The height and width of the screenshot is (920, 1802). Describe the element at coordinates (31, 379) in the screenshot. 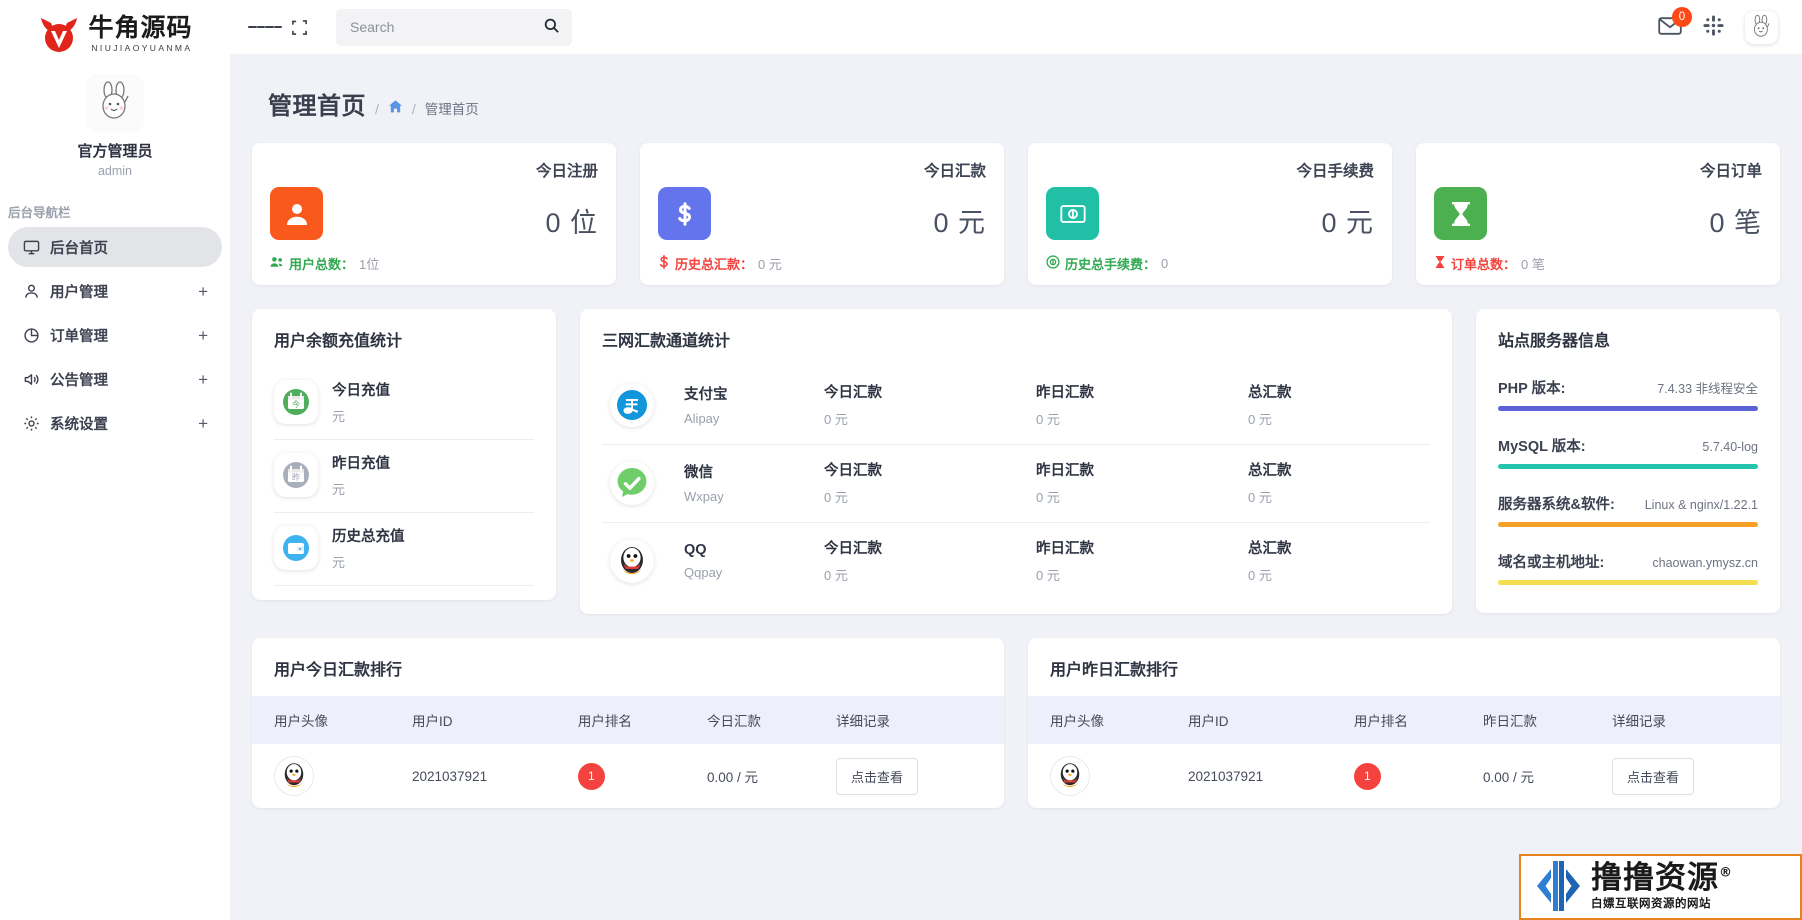

I see `speaker-icon` at that location.